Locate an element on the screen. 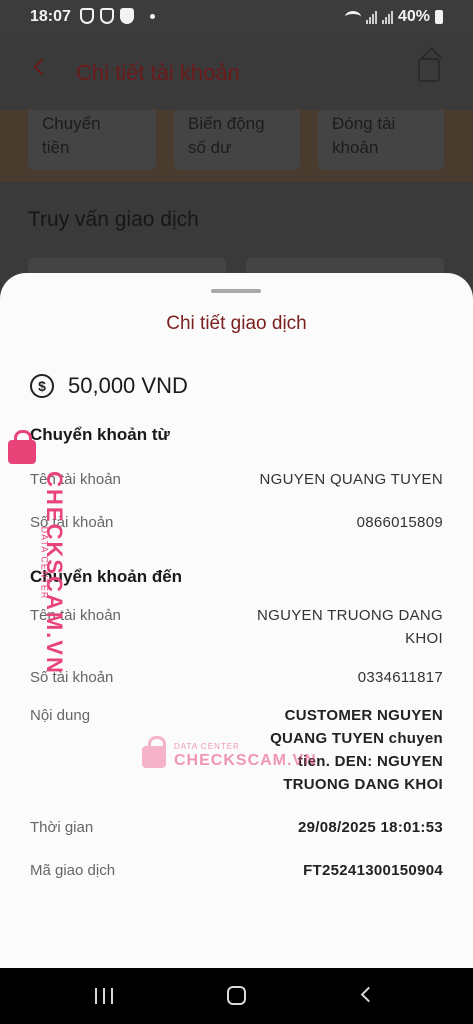 This screenshot has width=473, height=1024. battery-percent: 40% is located at coordinates (413, 16).